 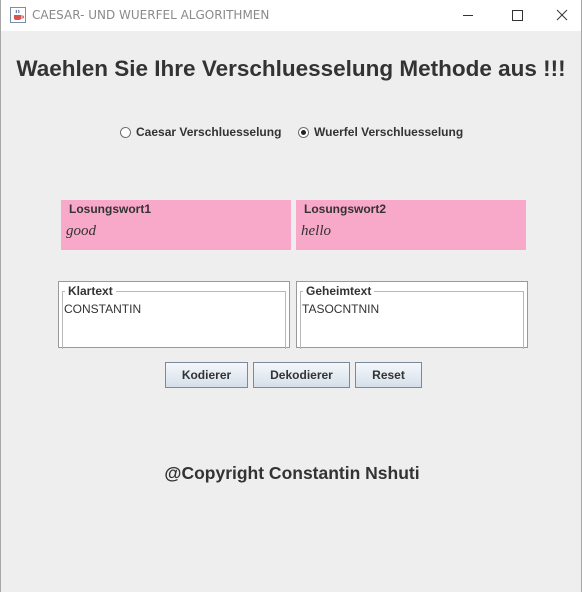 What do you see at coordinates (18, 15) in the screenshot?
I see `java-cup-icon` at bounding box center [18, 15].